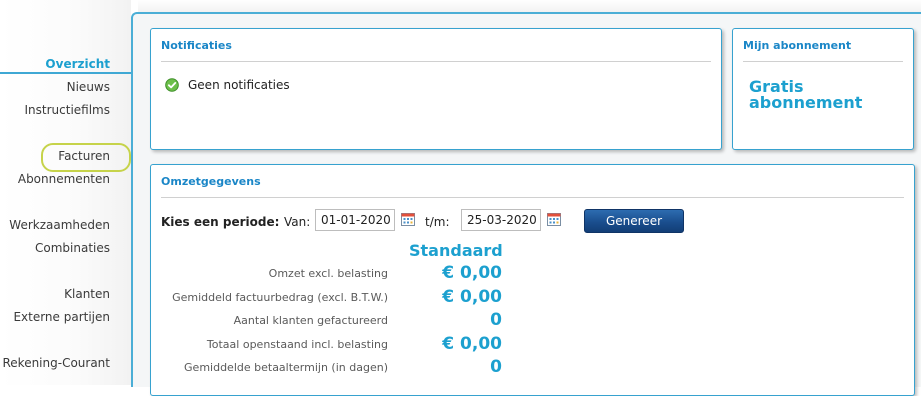 The height and width of the screenshot is (396, 921). What do you see at coordinates (87, 294) in the screenshot?
I see `sidebar-item-klanten: Klanten` at bounding box center [87, 294].